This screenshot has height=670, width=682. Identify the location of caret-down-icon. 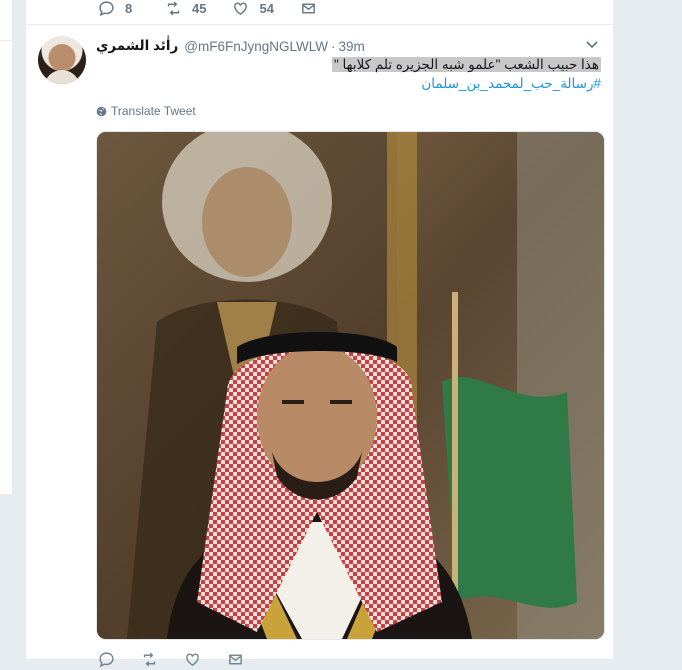
(592, 45).